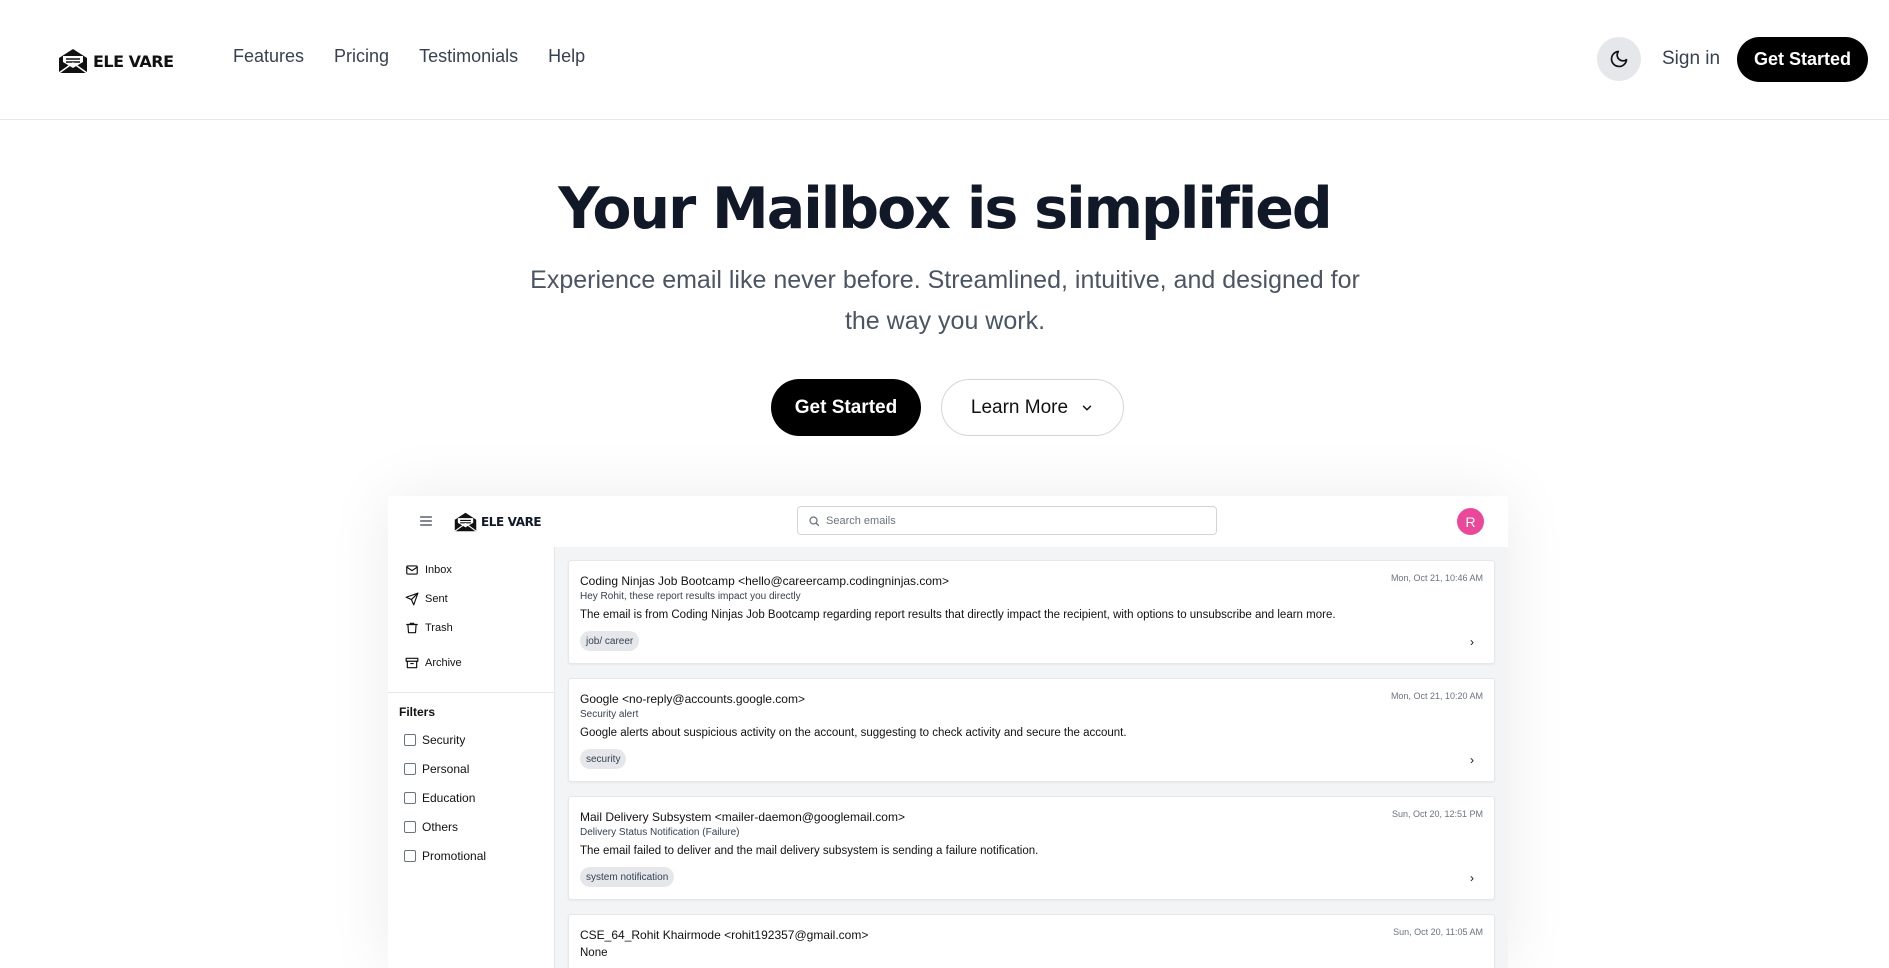 This screenshot has width=1889, height=968. I want to click on preview-brand-logo: ELE VARE, so click(498, 522).